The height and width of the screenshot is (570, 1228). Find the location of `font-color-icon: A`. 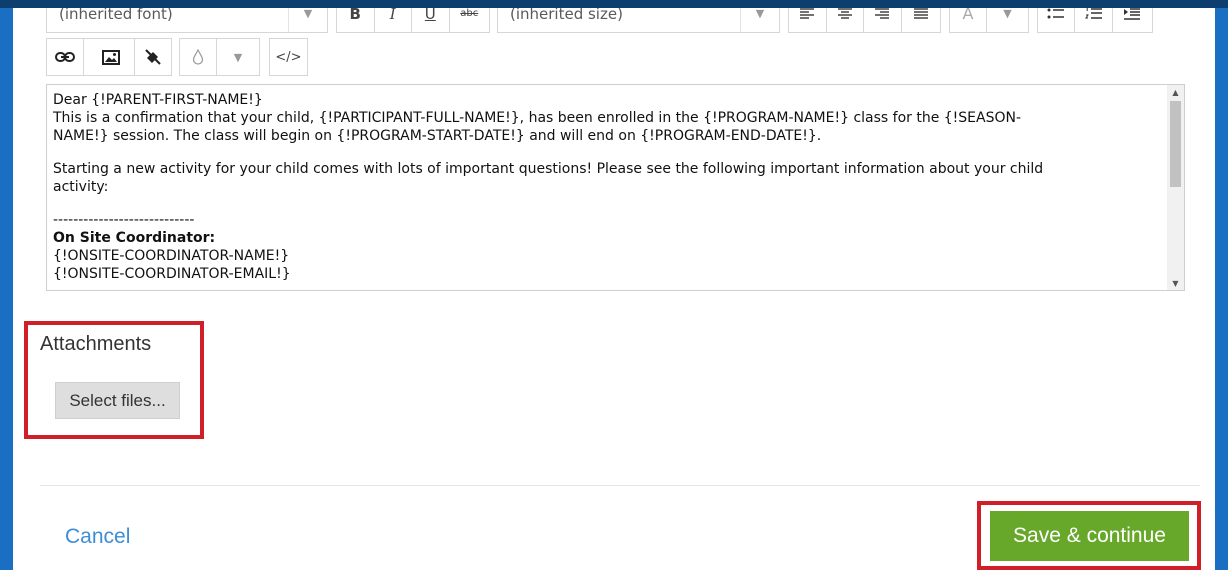

font-color-icon: A is located at coordinates (968, 15).